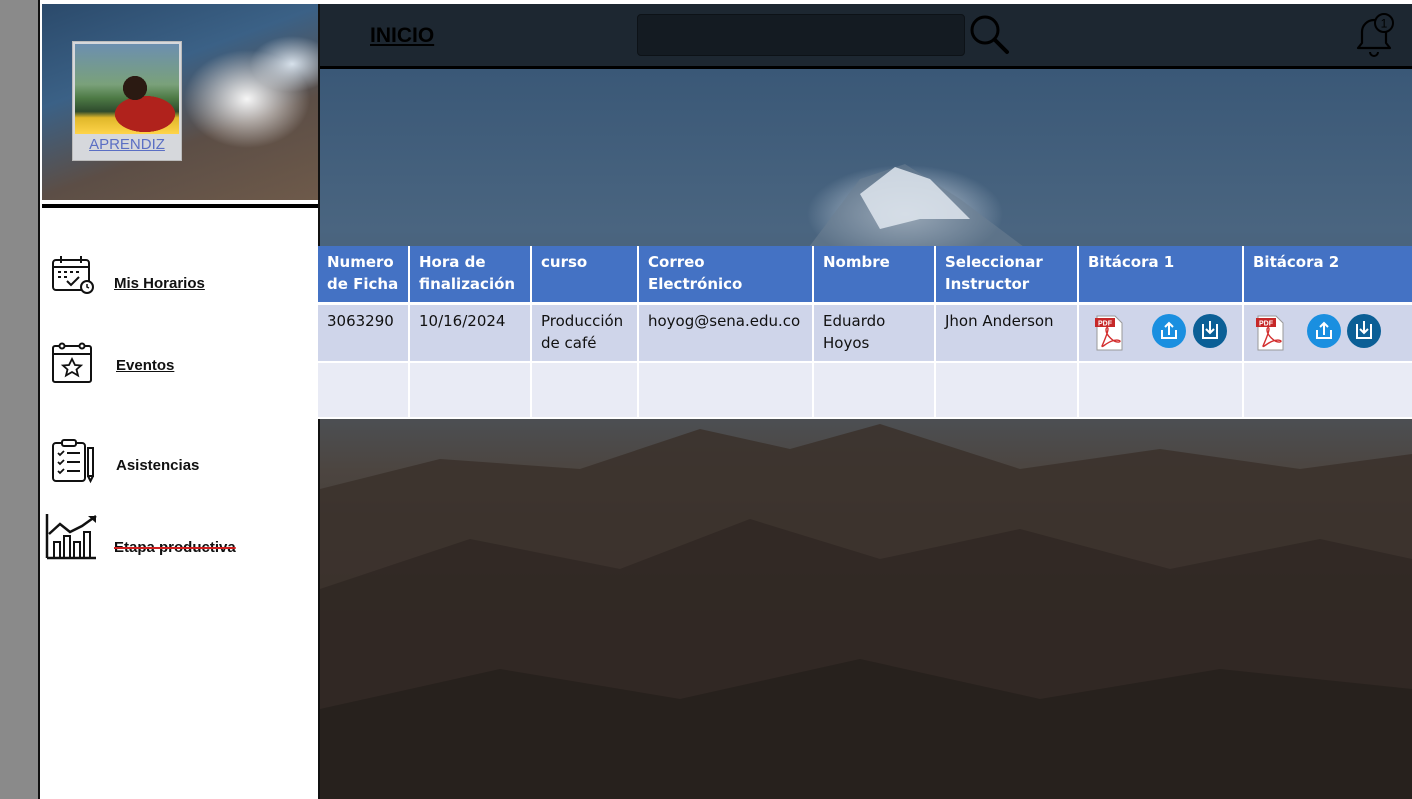  I want to click on sidebar-item-label: Eventos, so click(145, 365).